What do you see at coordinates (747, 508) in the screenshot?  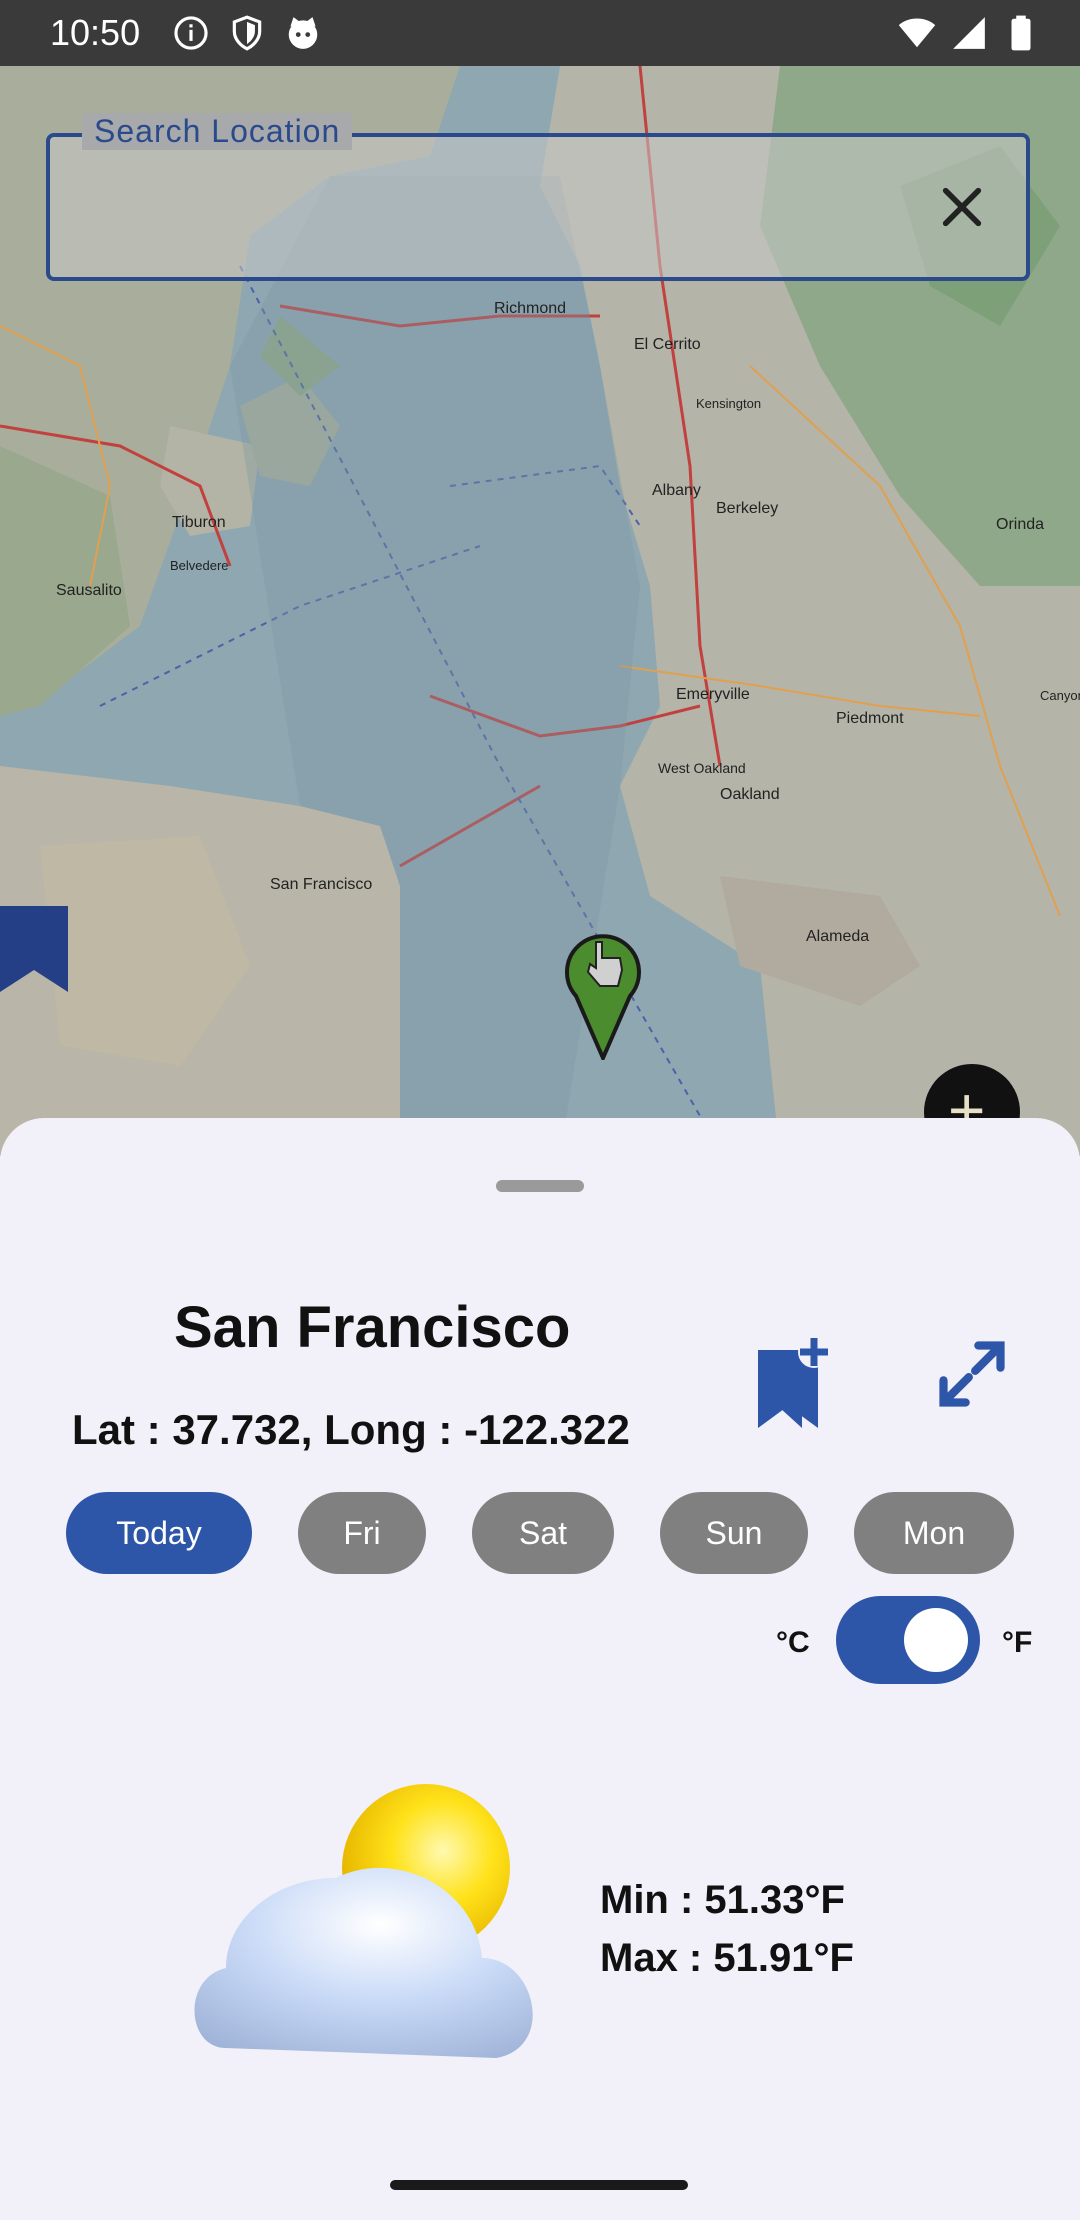 I see `map-label: Berkeley` at bounding box center [747, 508].